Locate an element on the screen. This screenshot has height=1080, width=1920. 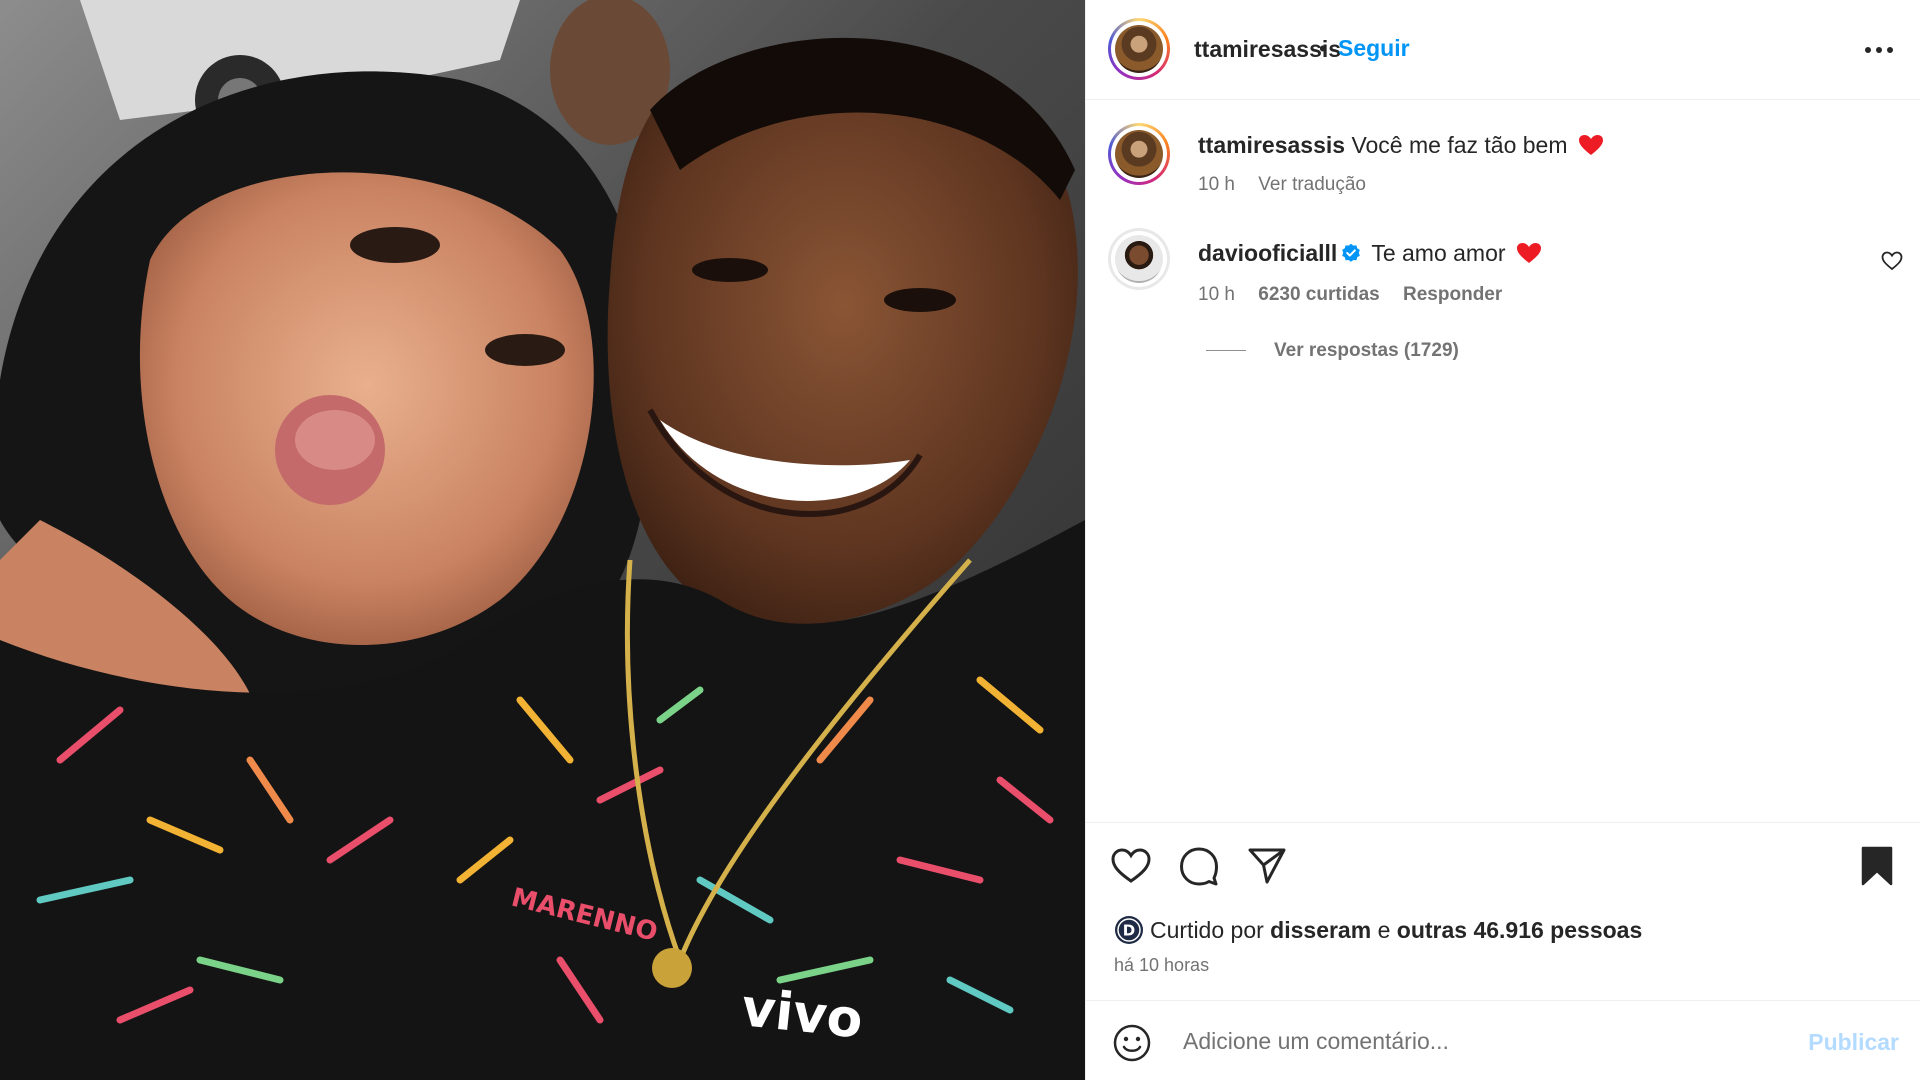
more-options-icon is located at coordinates (1879, 50).